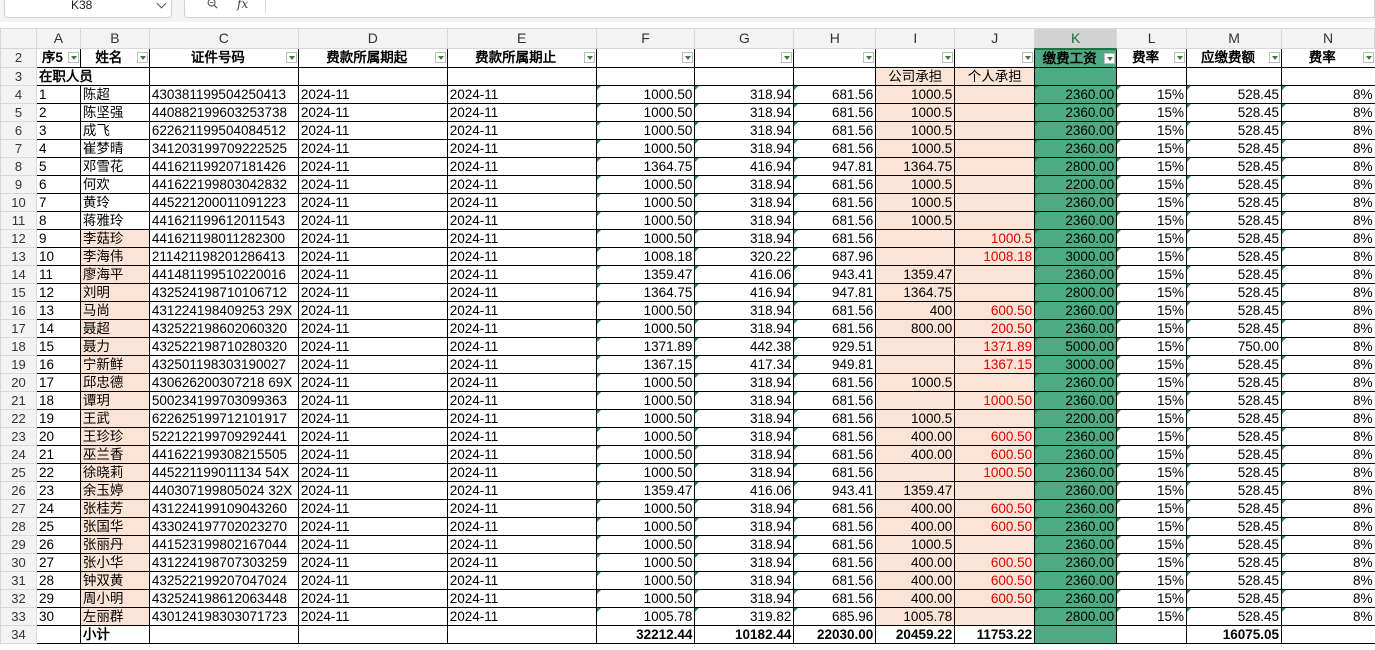 The width and height of the screenshot is (1375, 650). What do you see at coordinates (114, 526) in the screenshot?
I see `cell-b: 张国华` at bounding box center [114, 526].